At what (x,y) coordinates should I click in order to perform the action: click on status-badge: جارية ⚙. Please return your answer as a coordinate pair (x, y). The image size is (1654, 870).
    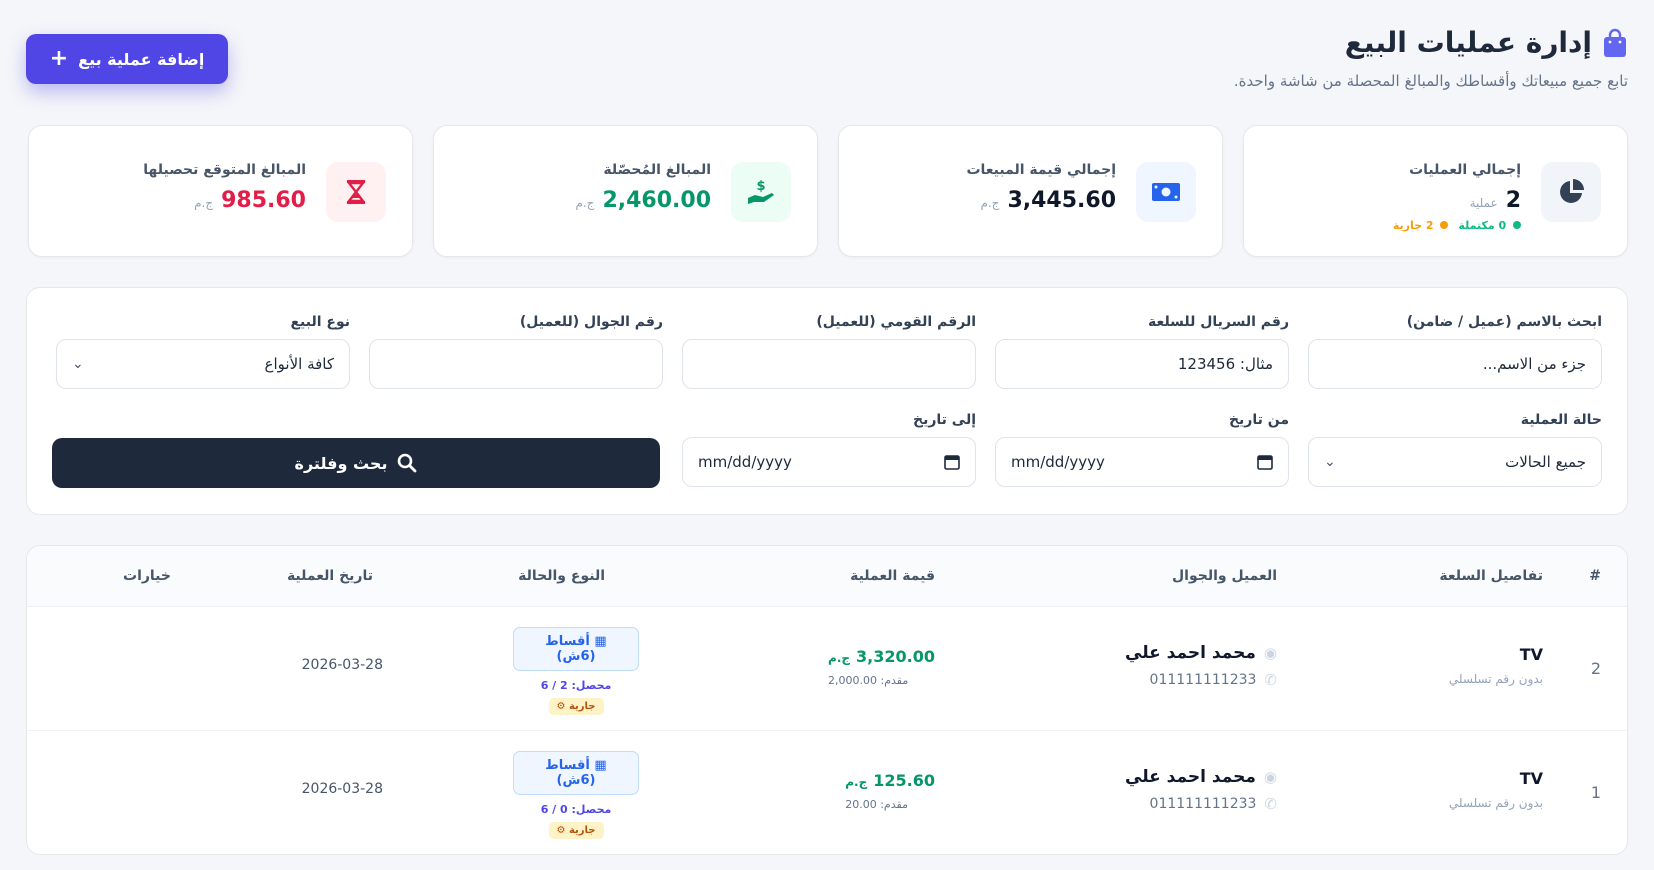
    Looking at the image, I should click on (576, 706).